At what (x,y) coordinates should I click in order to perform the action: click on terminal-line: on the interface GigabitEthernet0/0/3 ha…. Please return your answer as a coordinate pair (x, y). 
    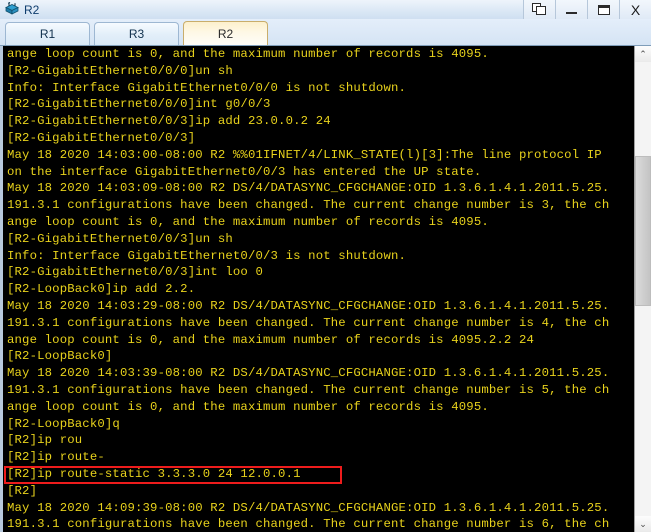
    Looking at the image, I should click on (244, 171).